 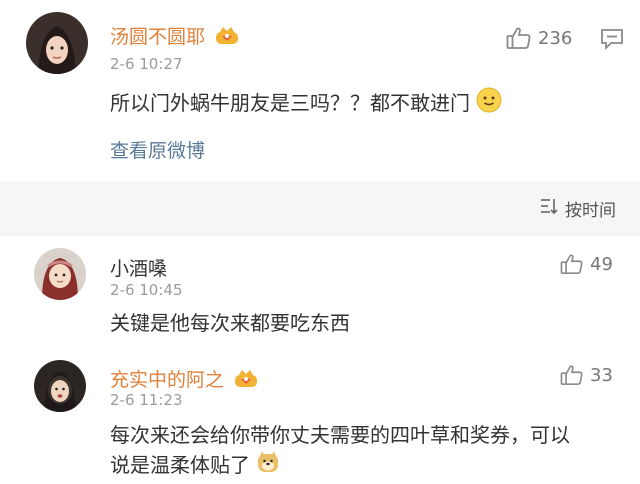 What do you see at coordinates (180, 465) in the screenshot?
I see `comment-text-line-2-label: 说是温柔体贴了` at bounding box center [180, 465].